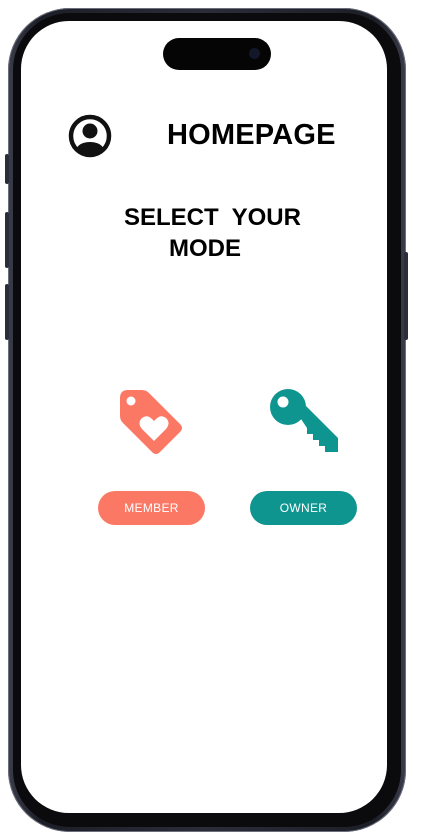 The height and width of the screenshot is (838, 422). What do you see at coordinates (7, 240) in the screenshot?
I see `volume-up-button` at bounding box center [7, 240].